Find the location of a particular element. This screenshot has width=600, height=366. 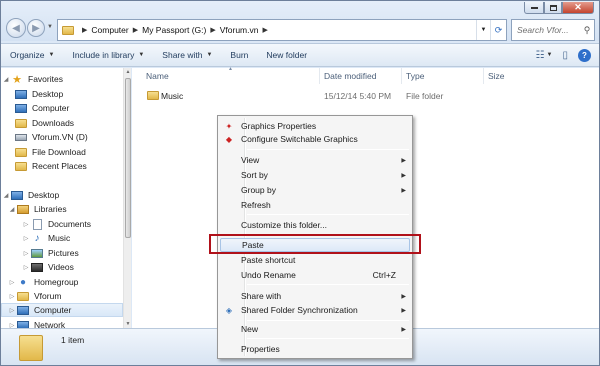

preview-pane-button: ▯ is located at coordinates (565, 55).